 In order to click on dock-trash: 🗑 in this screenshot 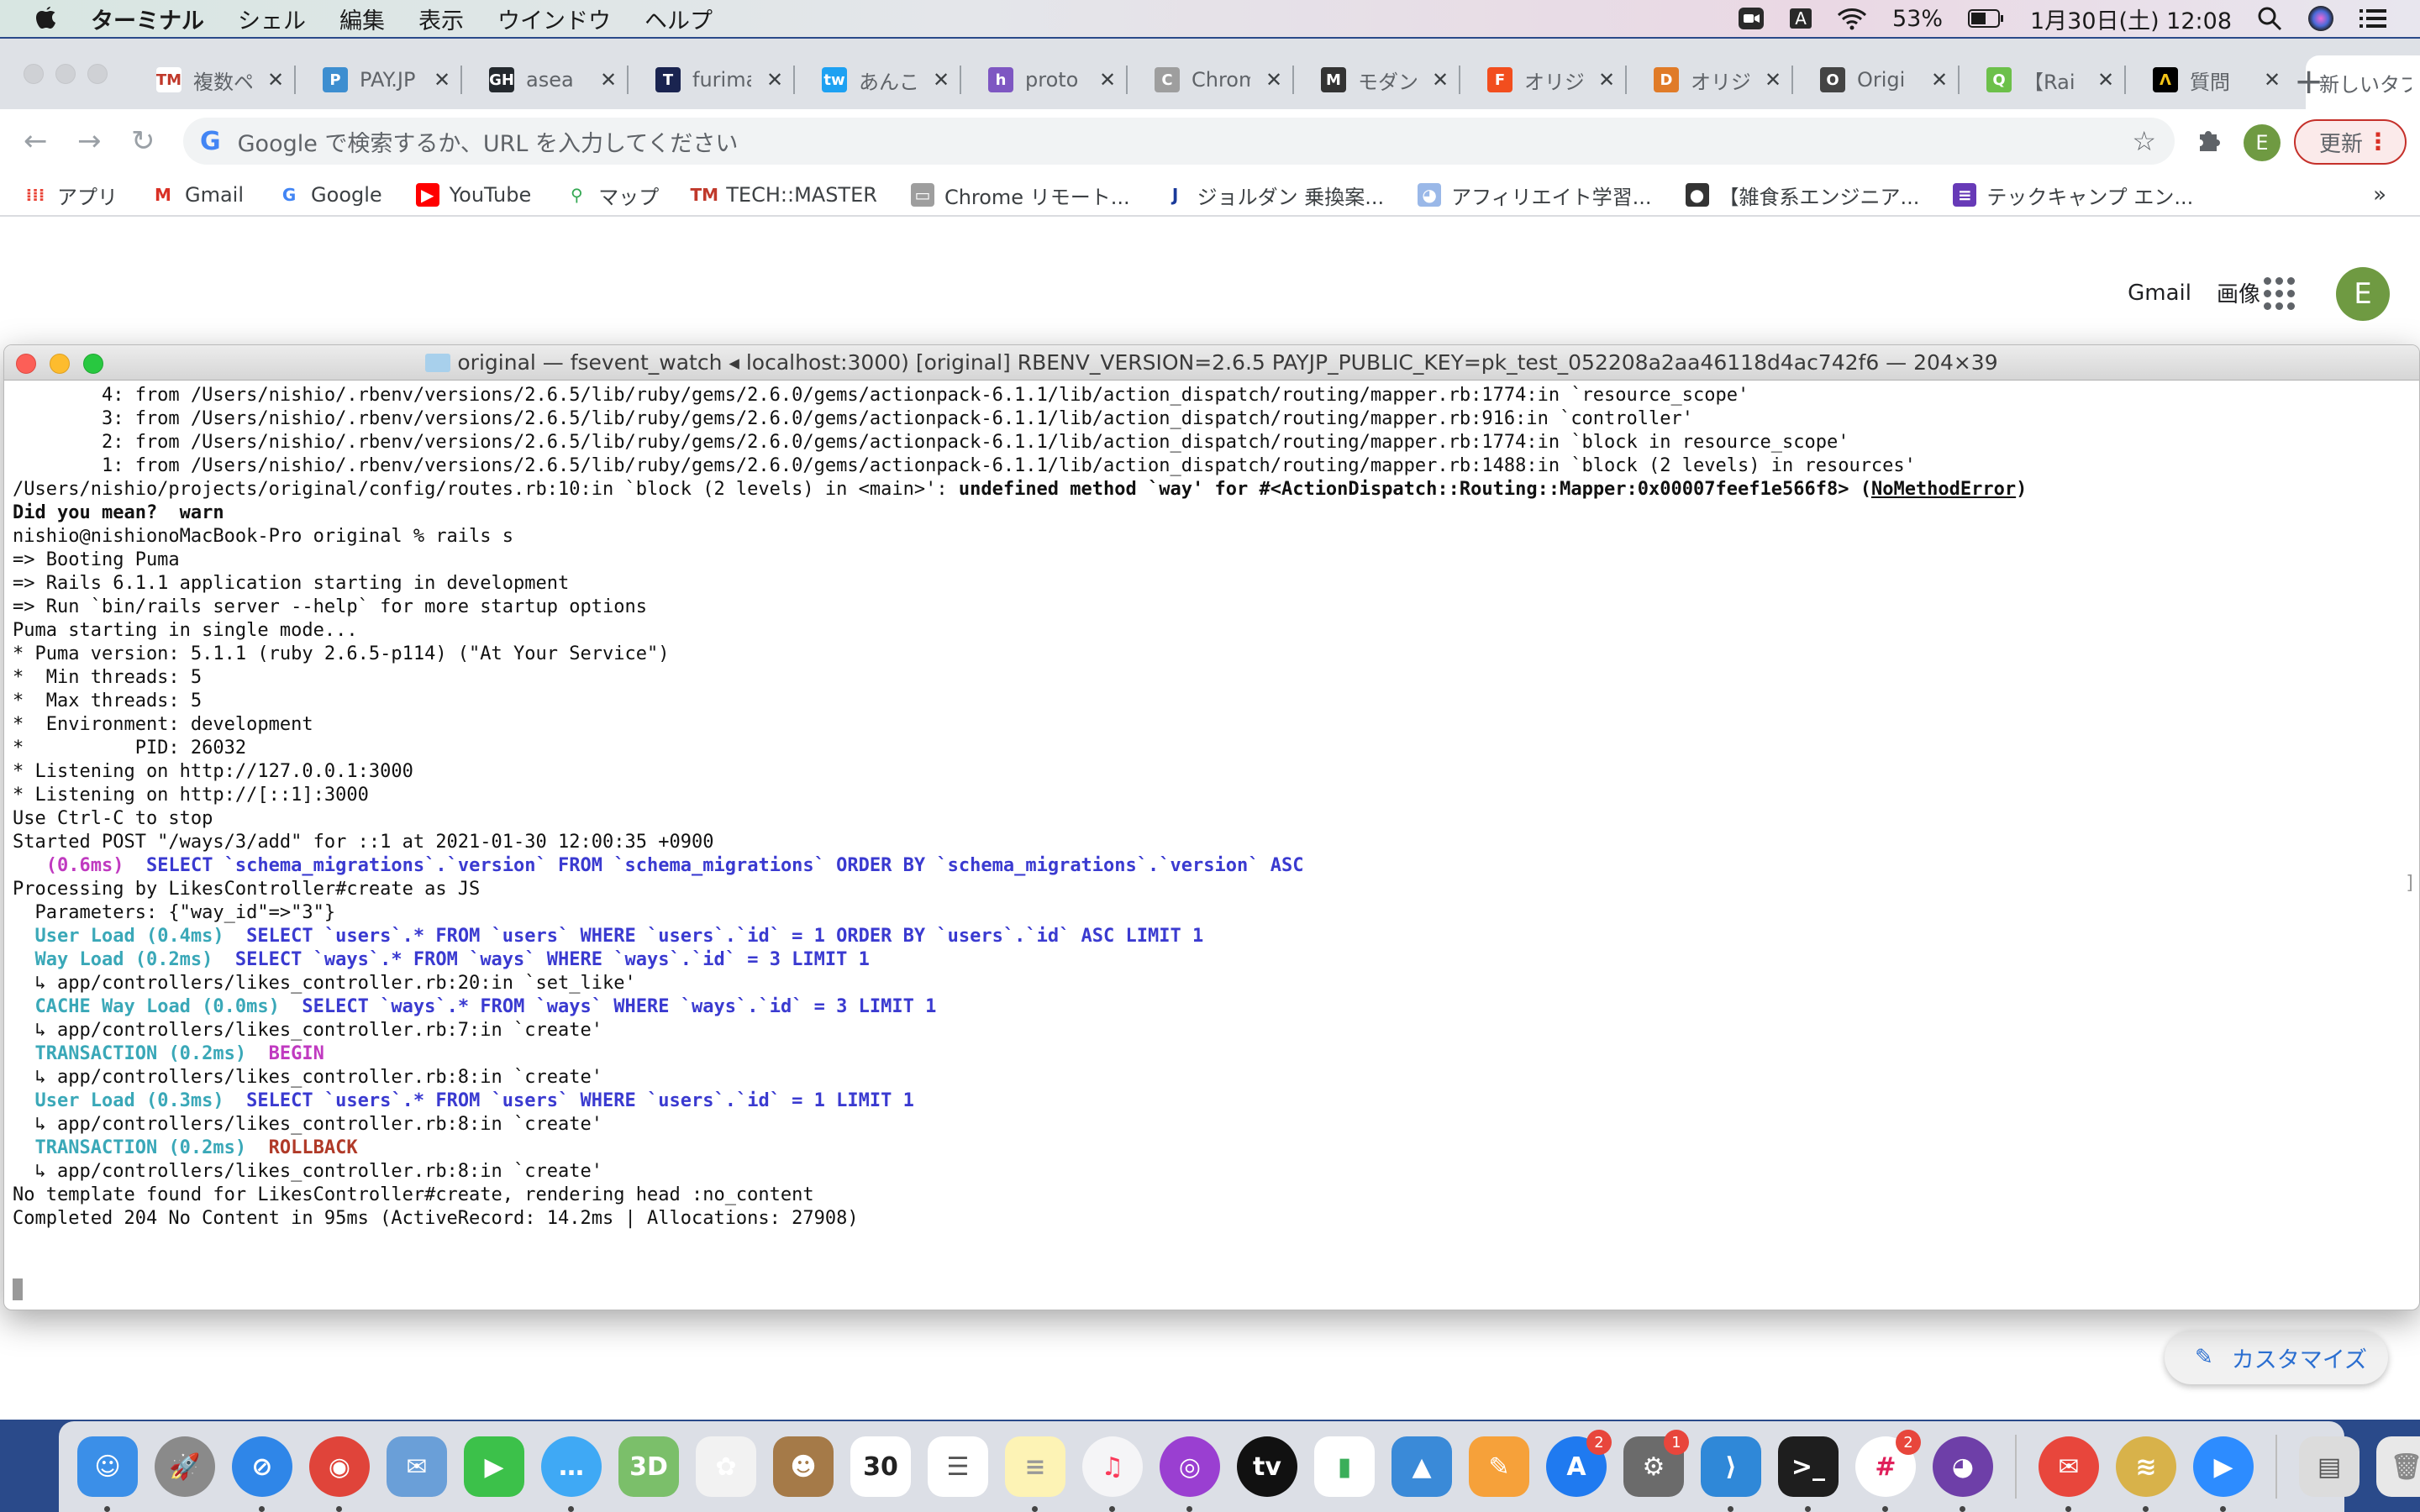, I will do `click(2397, 1466)`.